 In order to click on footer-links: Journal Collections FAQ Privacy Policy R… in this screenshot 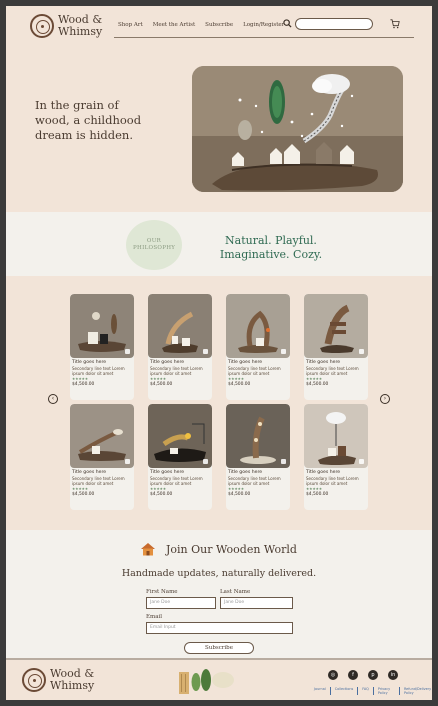, I will do `click(373, 691)`.